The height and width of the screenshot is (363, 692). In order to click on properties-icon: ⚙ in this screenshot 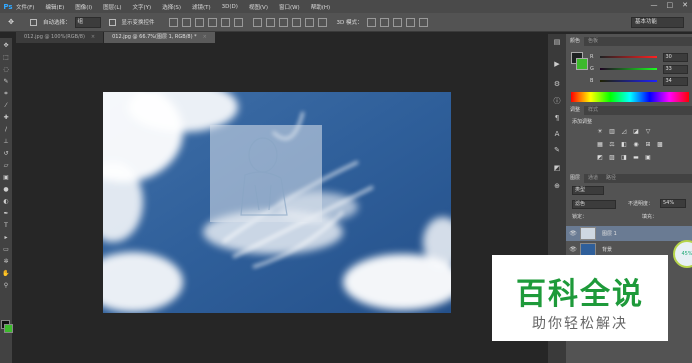, I will do `click(557, 84)`.